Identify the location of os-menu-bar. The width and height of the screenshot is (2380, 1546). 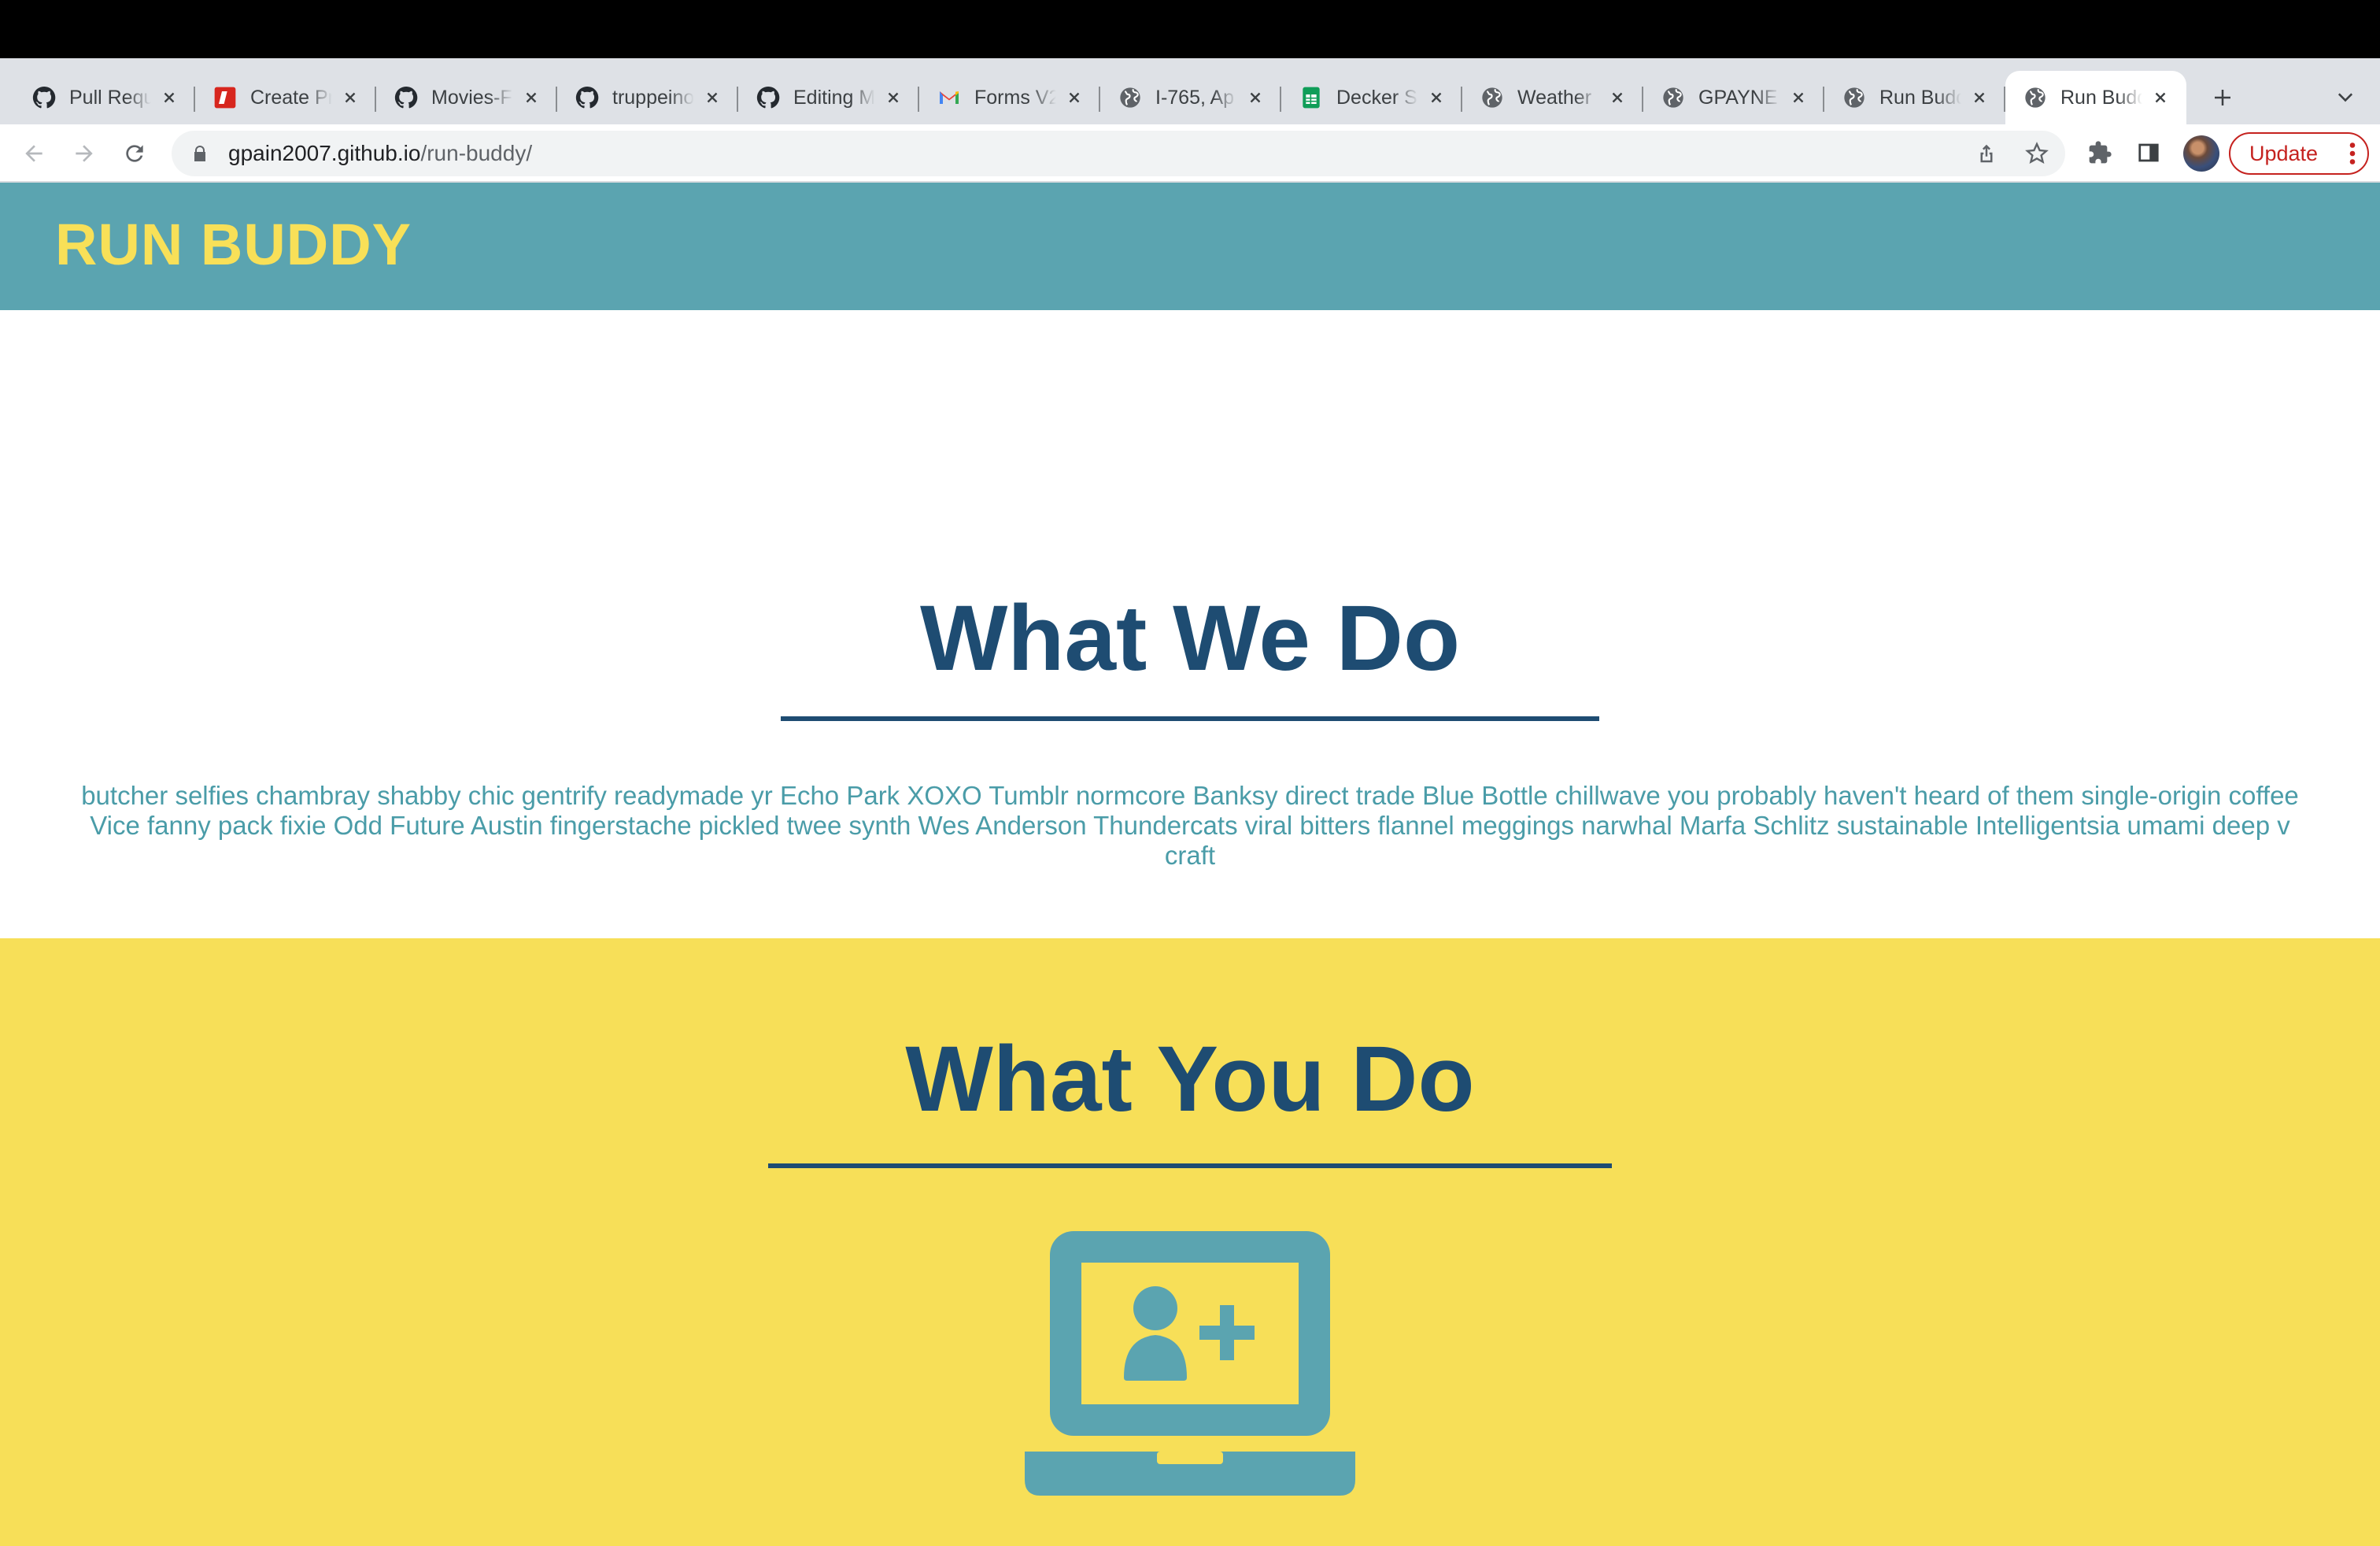
(1190, 29).